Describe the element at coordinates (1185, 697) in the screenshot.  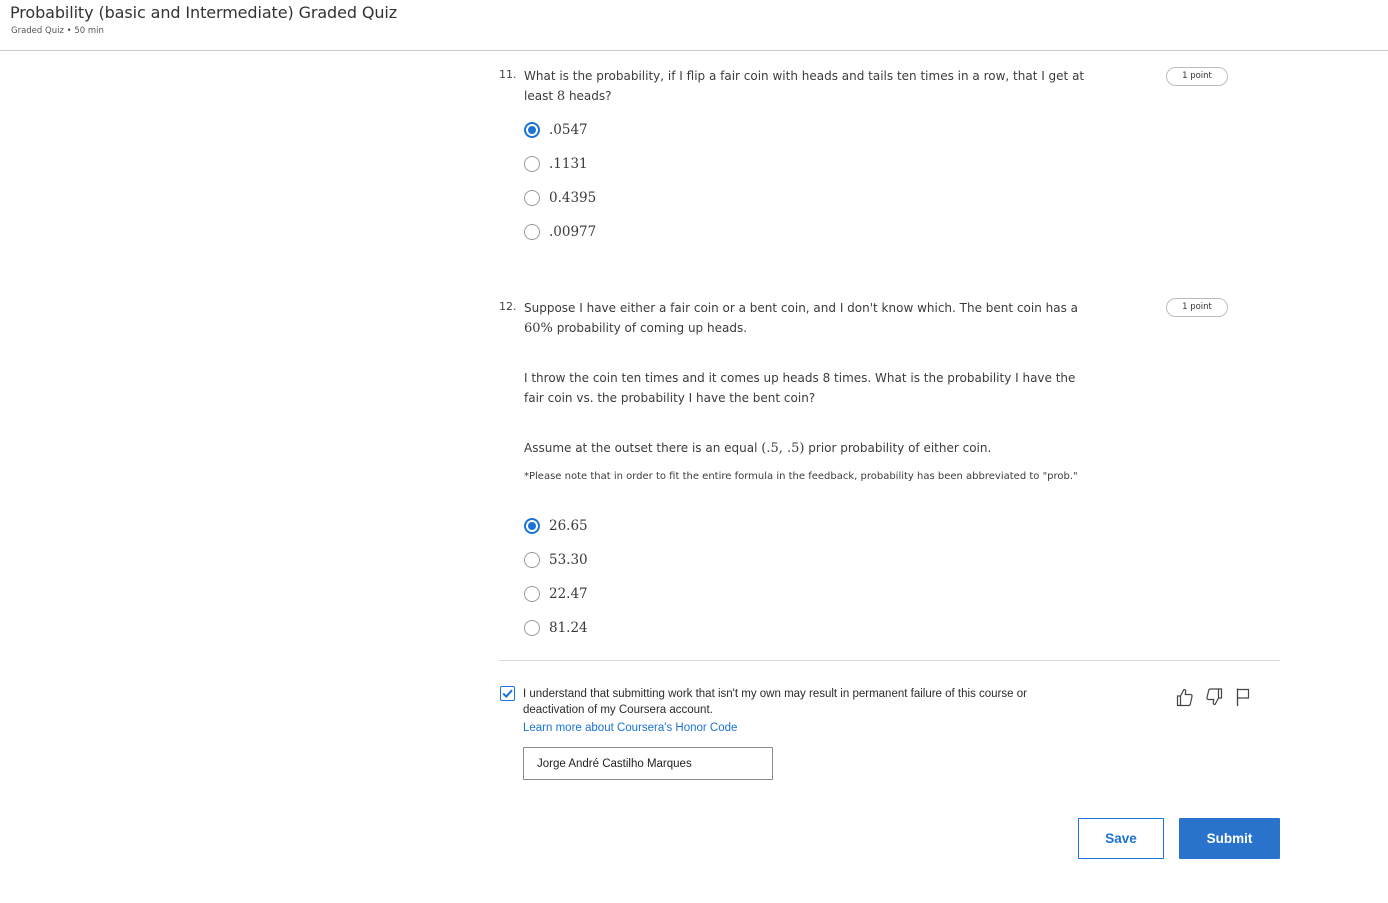
I see `thumbs-up-icon` at that location.